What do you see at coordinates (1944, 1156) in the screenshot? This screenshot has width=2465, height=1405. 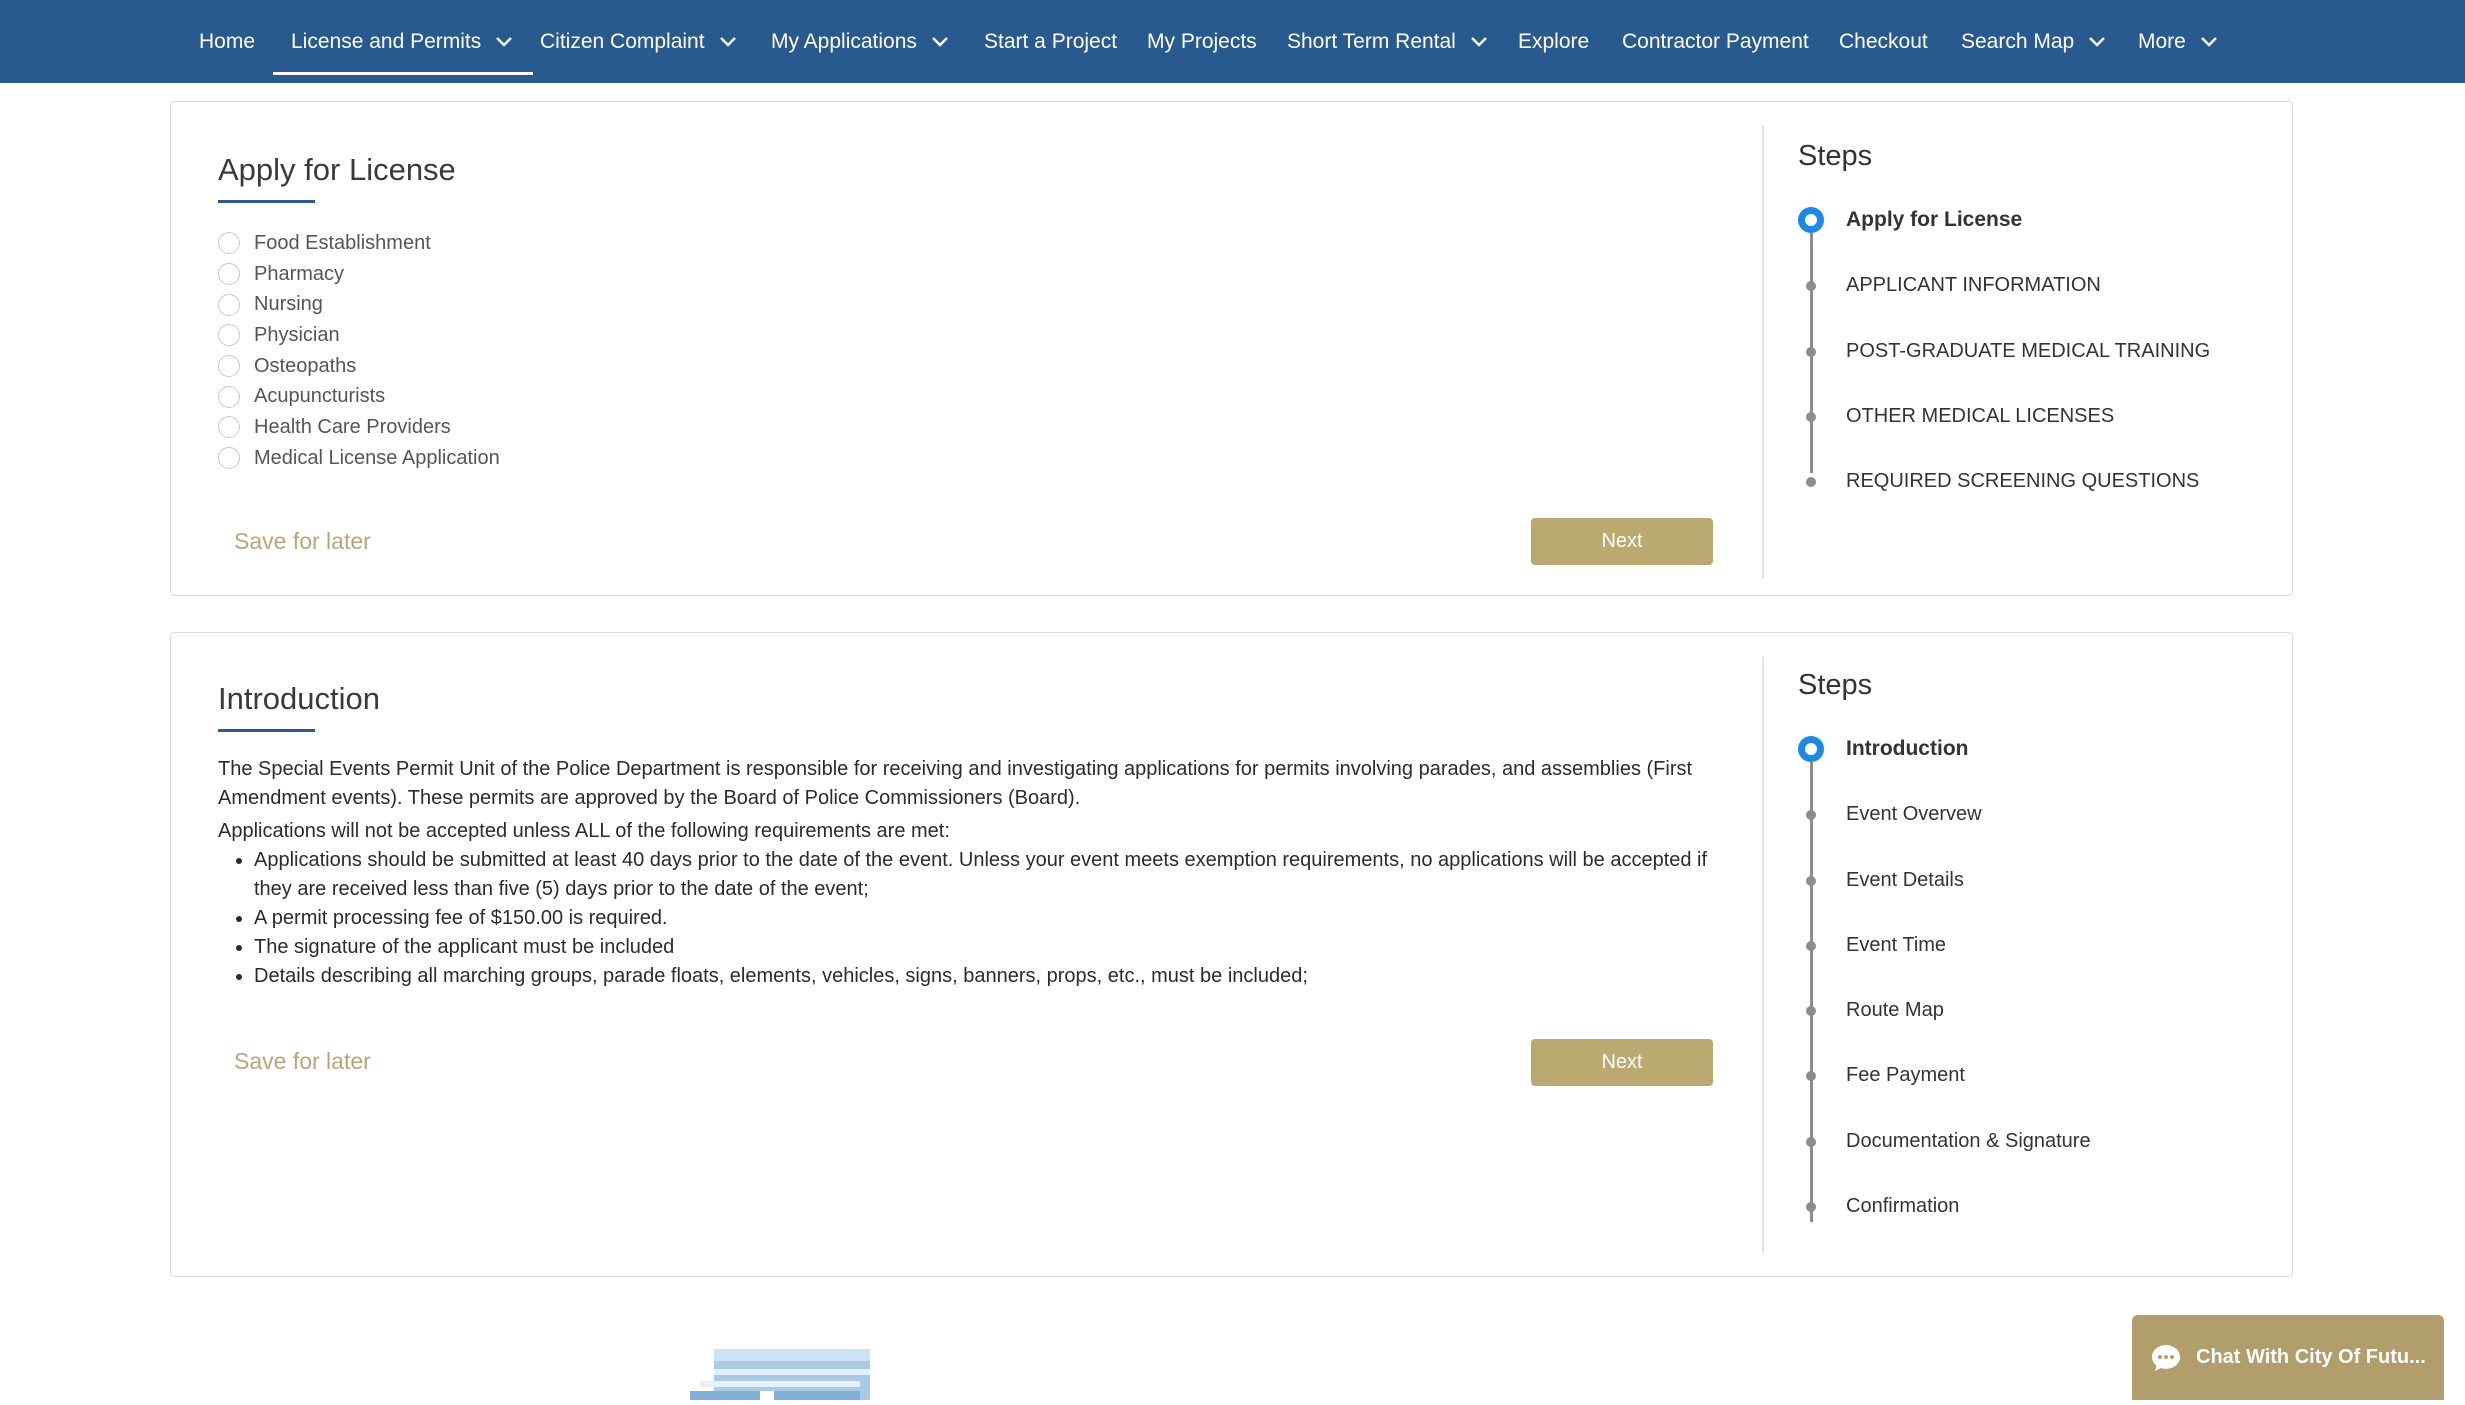 I see `step-item: Documentation & Signature` at bounding box center [1944, 1156].